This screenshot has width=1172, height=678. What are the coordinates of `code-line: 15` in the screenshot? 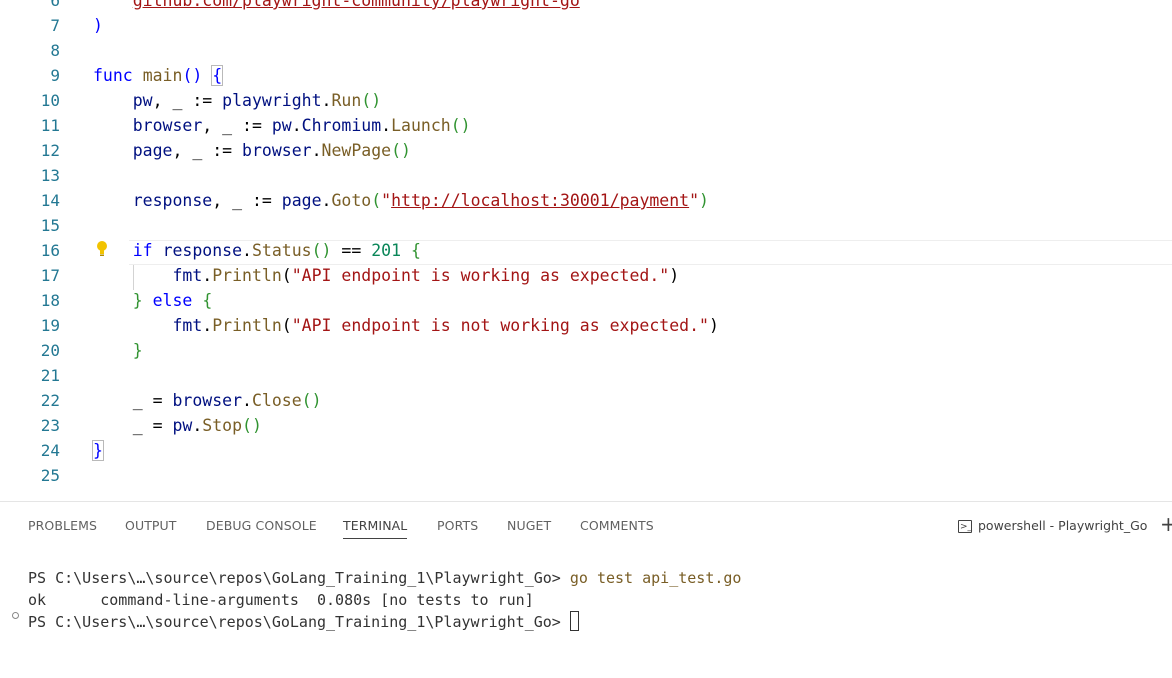 It's located at (586, 225).